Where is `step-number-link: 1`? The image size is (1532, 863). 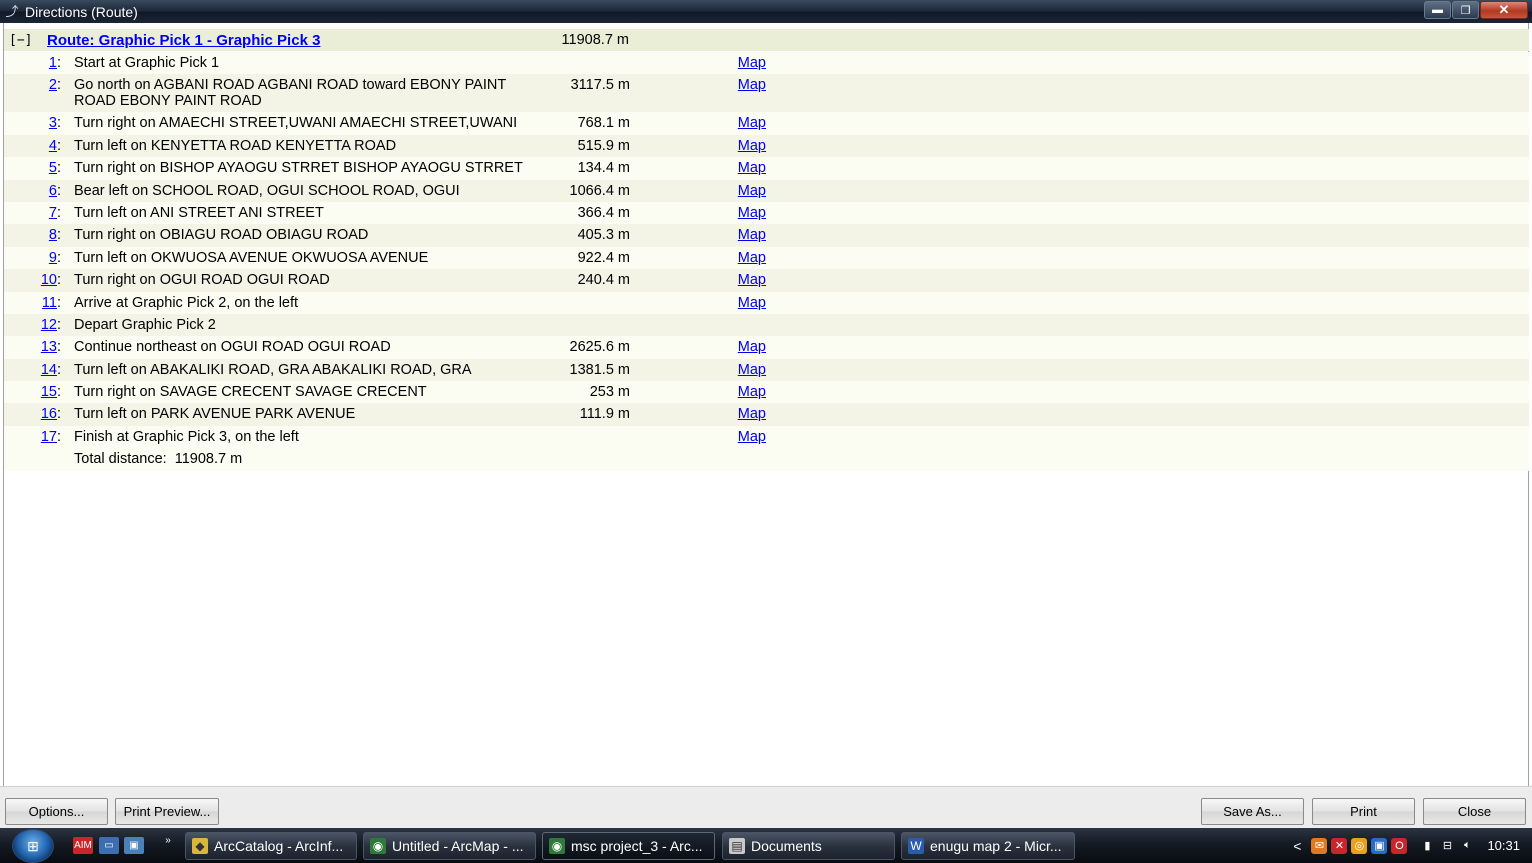 step-number-link: 1 is located at coordinates (53, 63).